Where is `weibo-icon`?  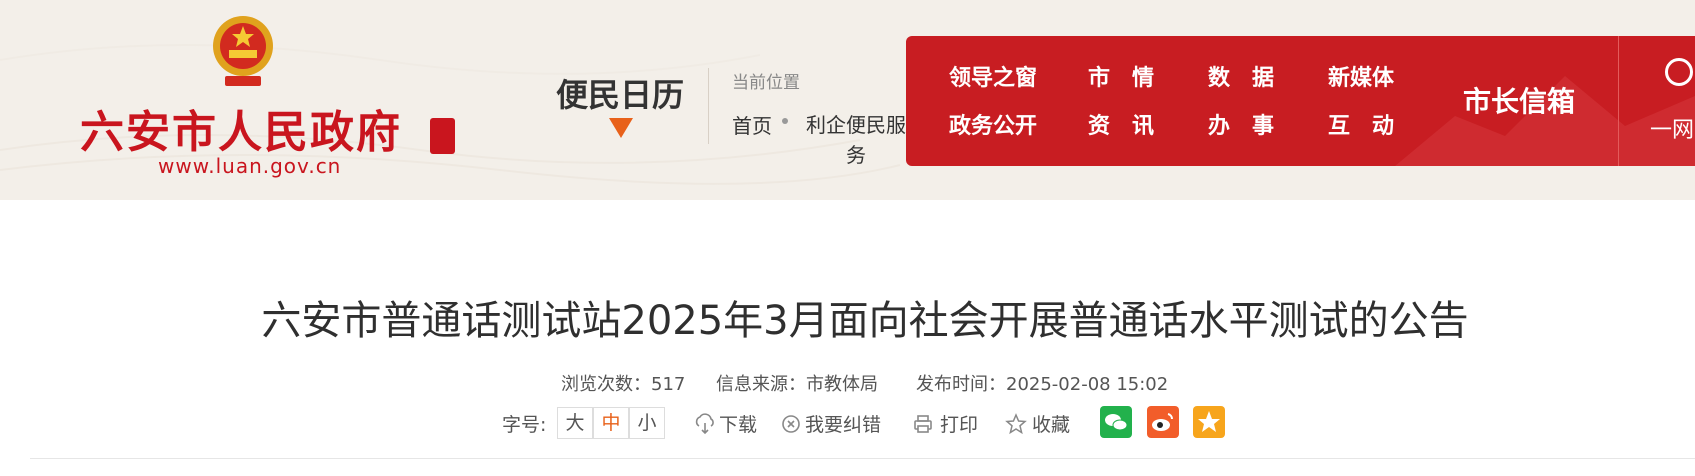
weibo-icon is located at coordinates (1163, 422).